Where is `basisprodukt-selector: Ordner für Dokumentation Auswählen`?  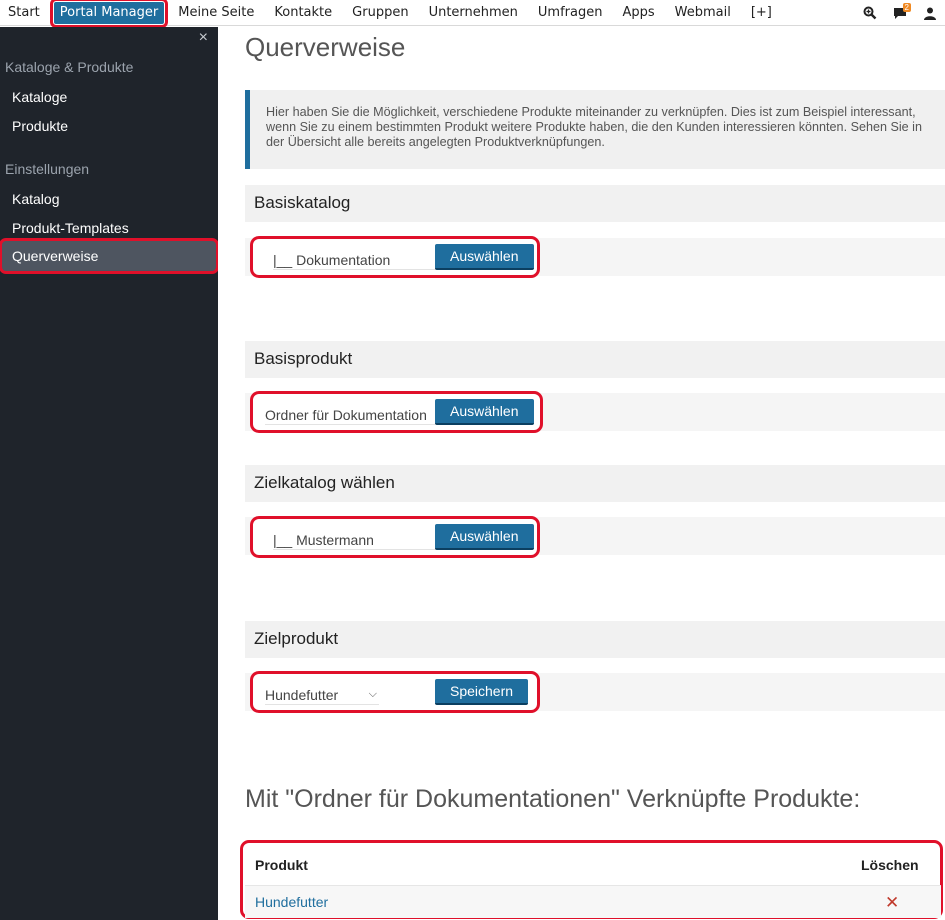 basisprodukt-selector: Ordner für Dokumentation Auswählen is located at coordinates (396, 412).